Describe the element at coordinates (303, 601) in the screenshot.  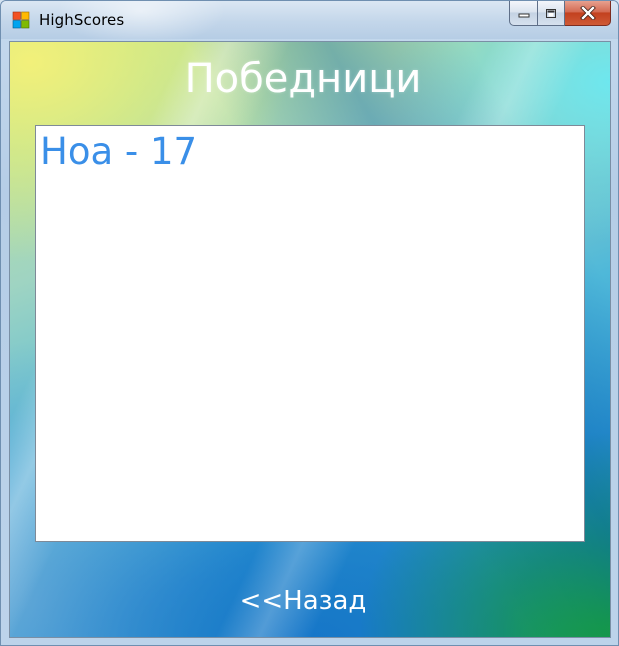
I see `back-button: <<Назад` at that location.